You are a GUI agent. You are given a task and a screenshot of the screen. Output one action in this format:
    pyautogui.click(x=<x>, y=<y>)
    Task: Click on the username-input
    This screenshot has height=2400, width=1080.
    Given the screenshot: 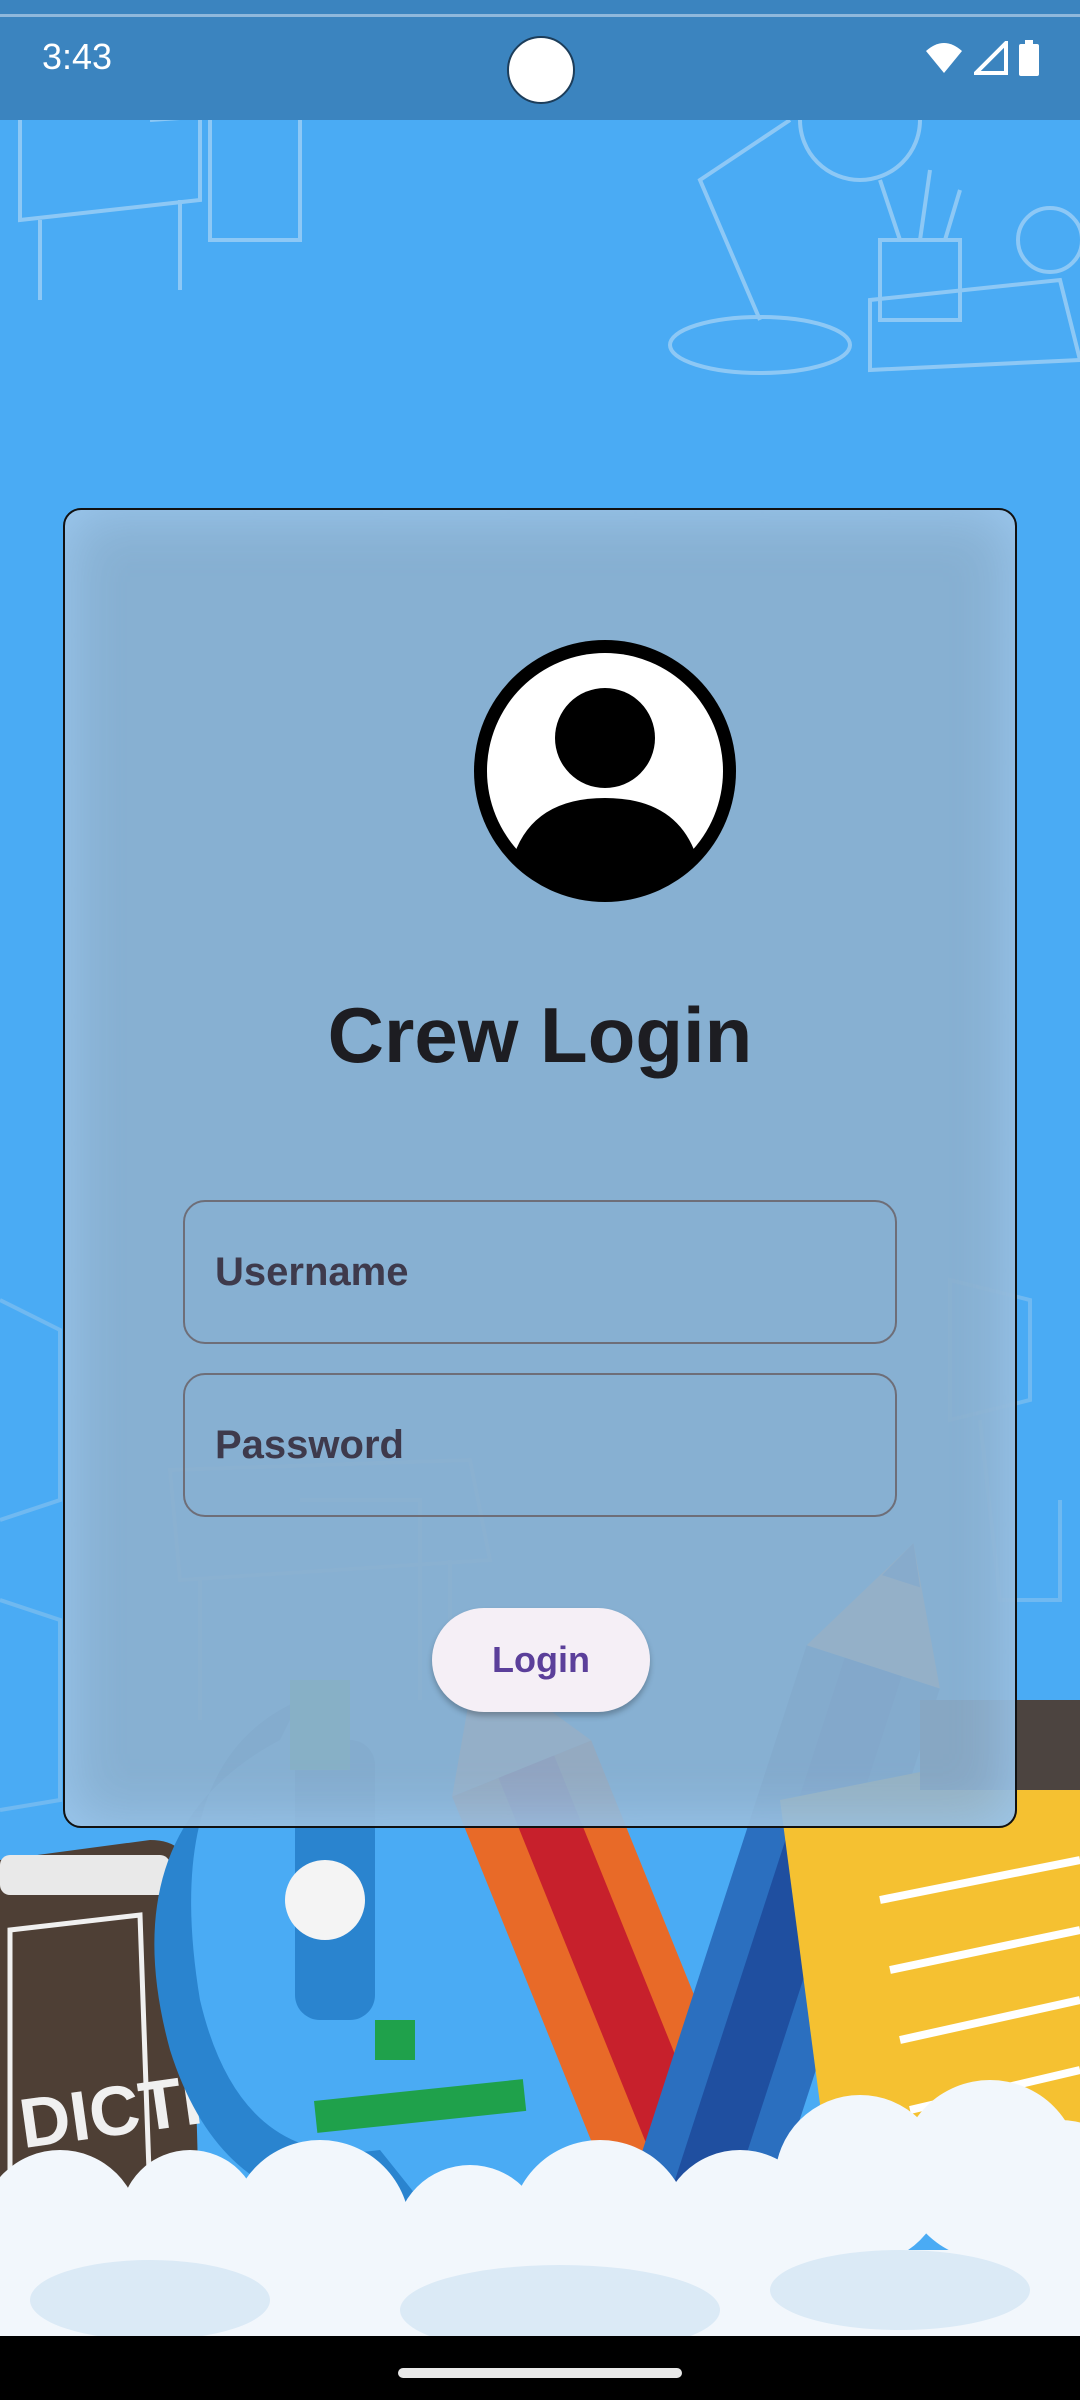 What is the action you would take?
    pyautogui.click(x=540, y=1272)
    